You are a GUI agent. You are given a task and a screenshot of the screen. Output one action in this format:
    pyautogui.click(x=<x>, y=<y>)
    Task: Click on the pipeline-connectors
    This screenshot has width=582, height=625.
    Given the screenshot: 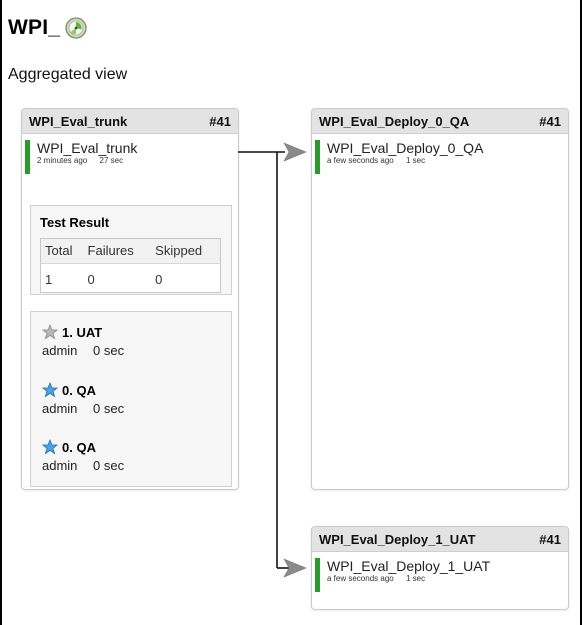 What is the action you would take?
    pyautogui.click(x=272, y=360)
    